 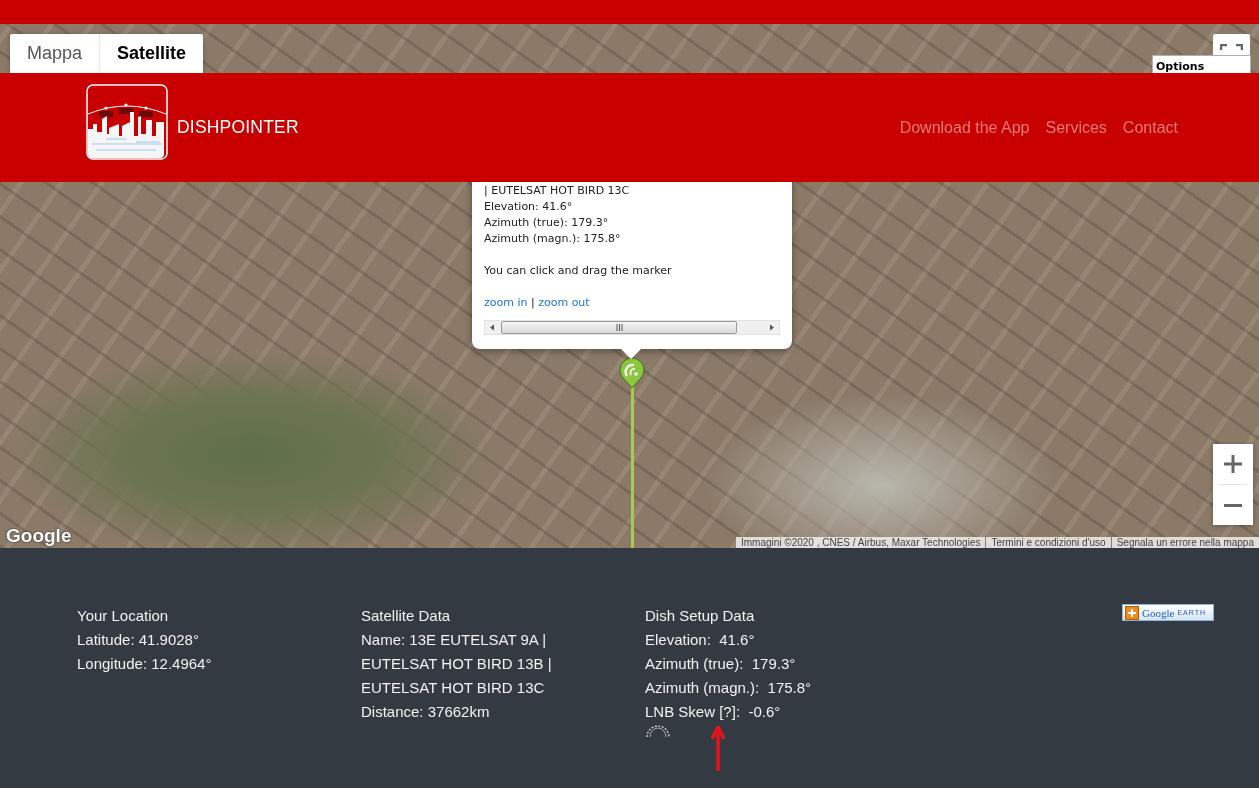 What do you see at coordinates (1231, 47) in the screenshot?
I see `fullscreen-icon` at bounding box center [1231, 47].